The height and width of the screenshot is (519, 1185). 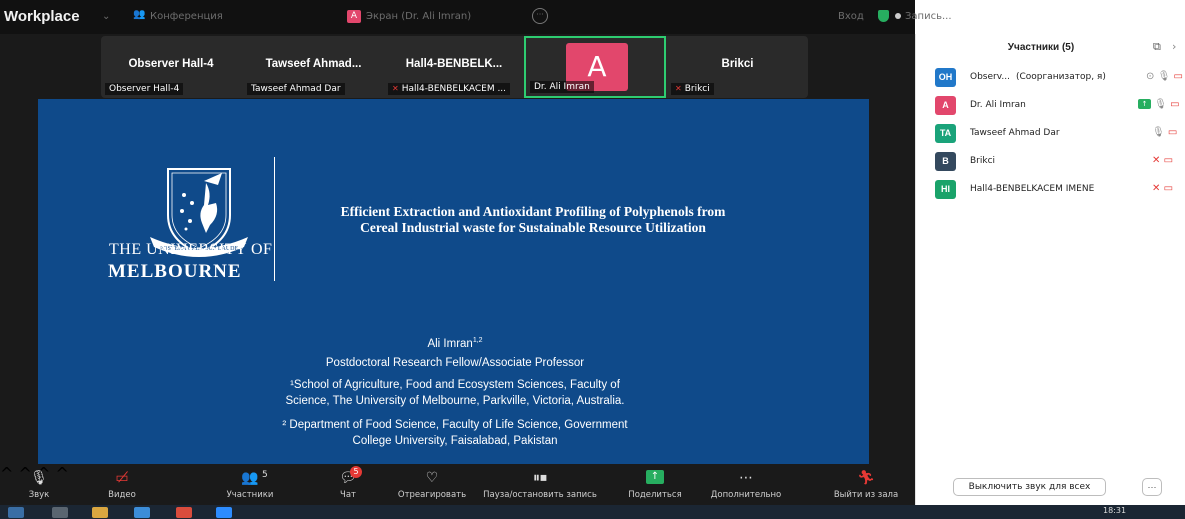 I want to click on leave-room-button: 🏃︎ Выйти из зала, so click(x=866, y=484).